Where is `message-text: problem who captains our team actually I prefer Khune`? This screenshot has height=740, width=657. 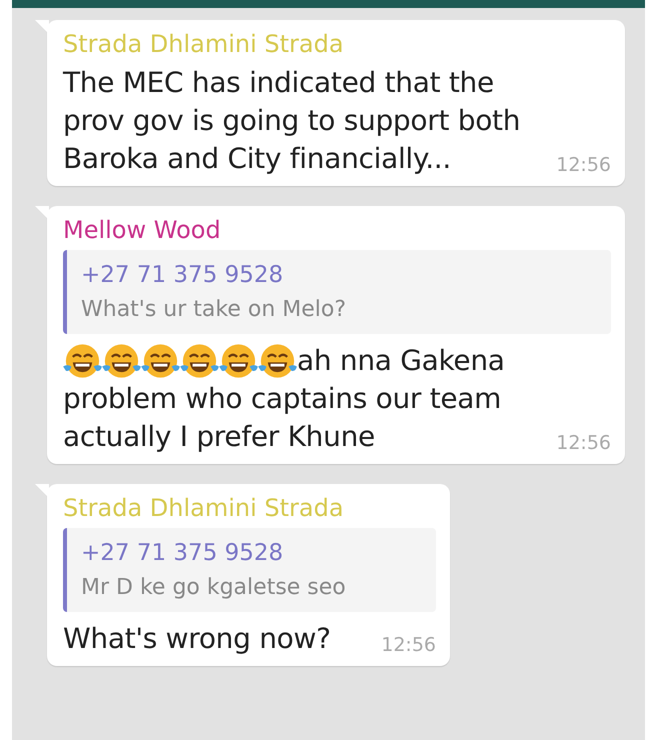 message-text: problem who captains our team actually I prefer Khune is located at coordinates (282, 418).